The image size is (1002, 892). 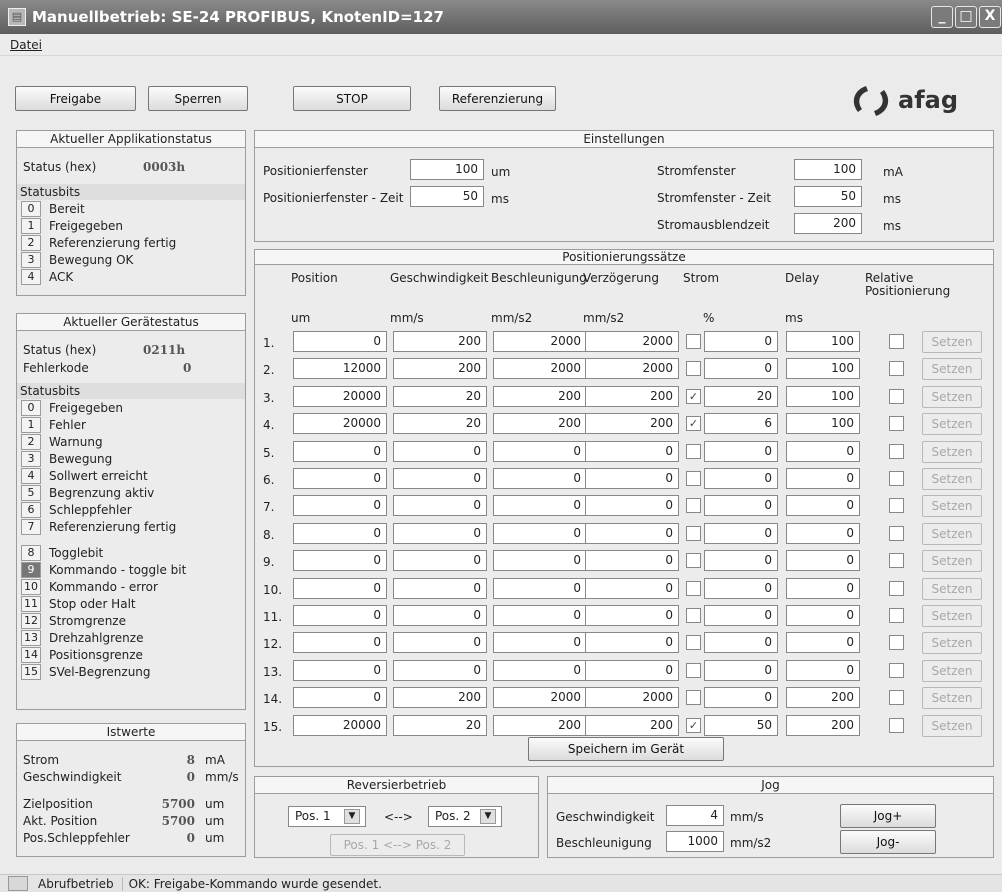 What do you see at coordinates (497, 98) in the screenshot?
I see `referenzierung-button: Referenzierung` at bounding box center [497, 98].